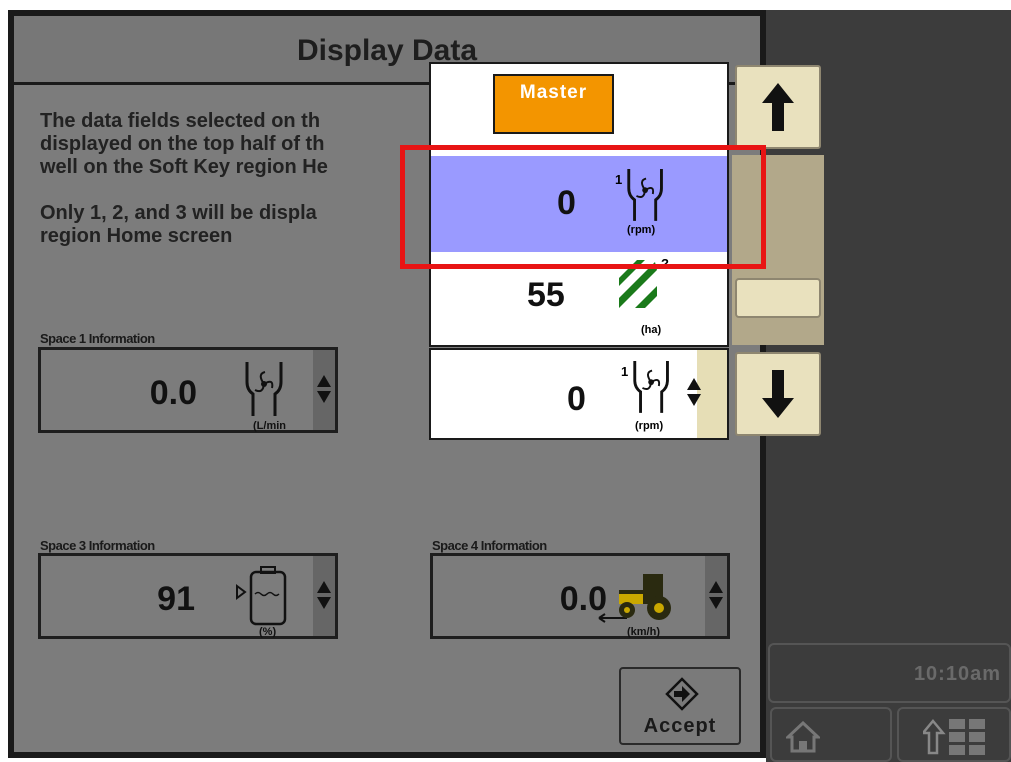 Image resolution: width=1011 pixels, height=762 pixels. Describe the element at coordinates (180, 121) in the screenshot. I see `description-line: The data fields selected on th` at that location.